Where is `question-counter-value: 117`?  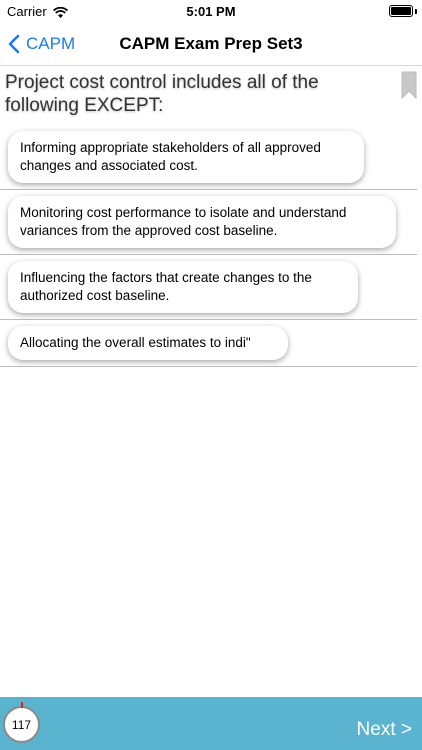 question-counter-value: 117 is located at coordinates (21, 724).